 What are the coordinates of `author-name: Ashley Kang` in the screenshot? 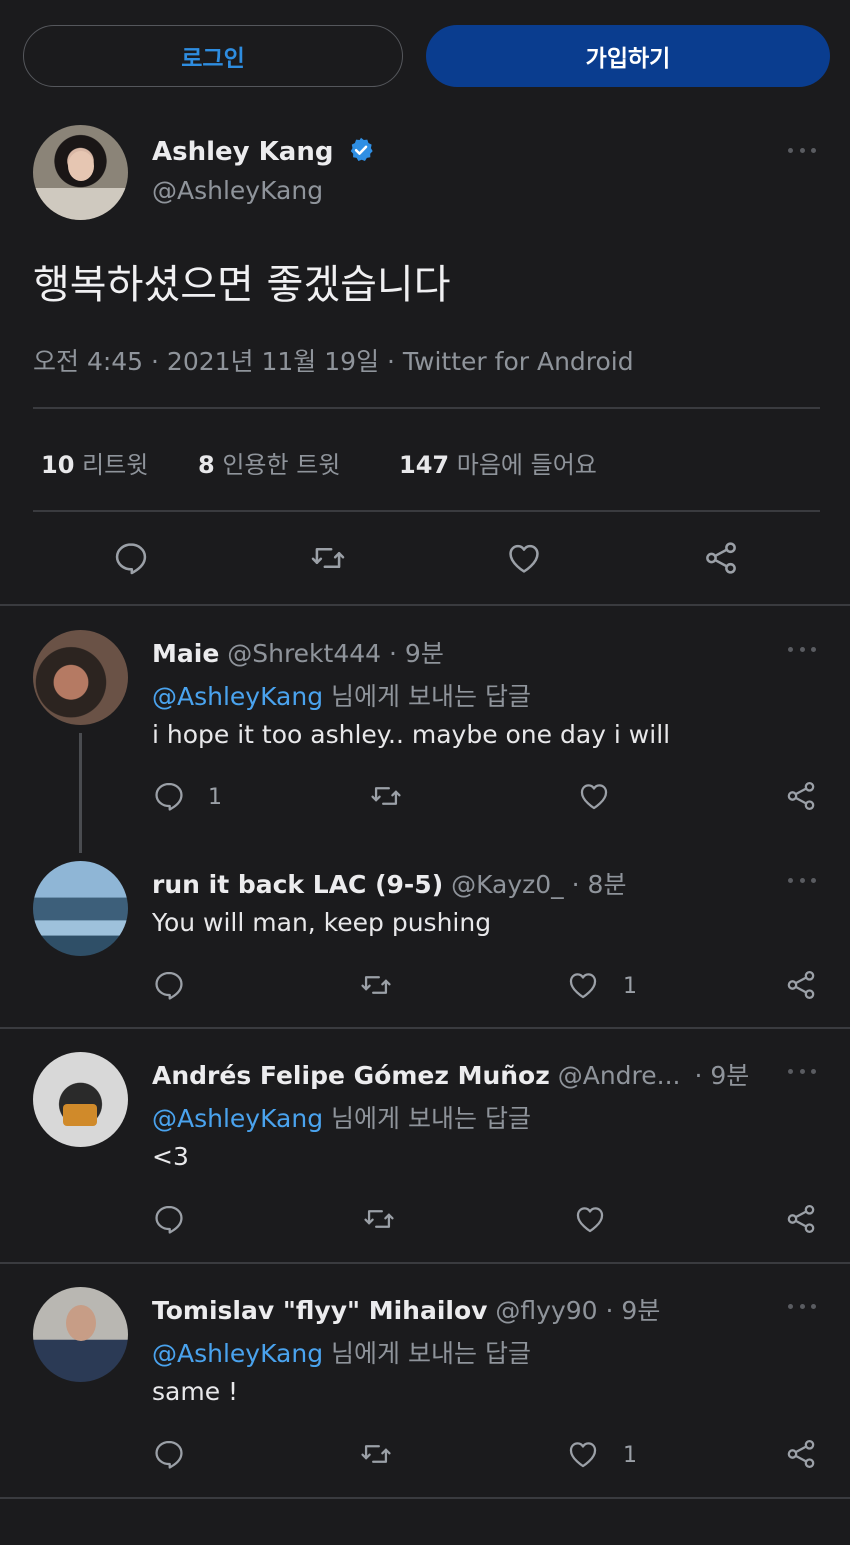 It's located at (242, 152).